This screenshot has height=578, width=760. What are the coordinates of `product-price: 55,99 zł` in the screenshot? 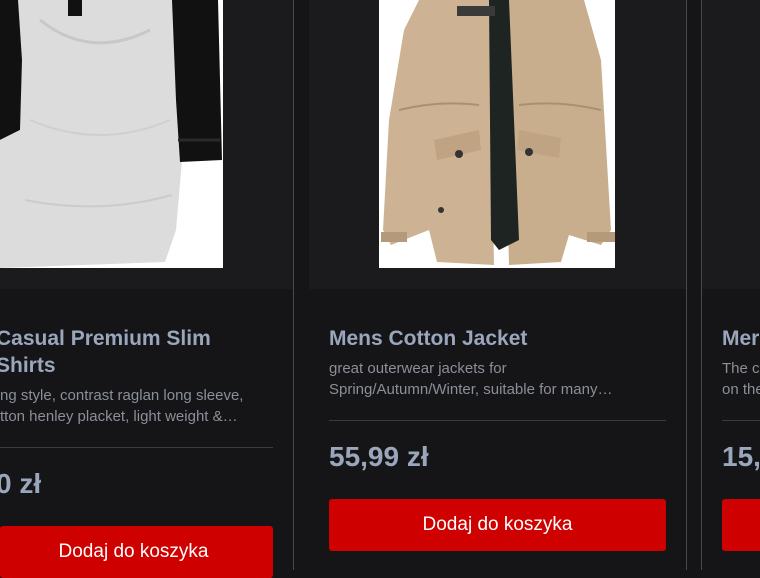 It's located at (379, 456).